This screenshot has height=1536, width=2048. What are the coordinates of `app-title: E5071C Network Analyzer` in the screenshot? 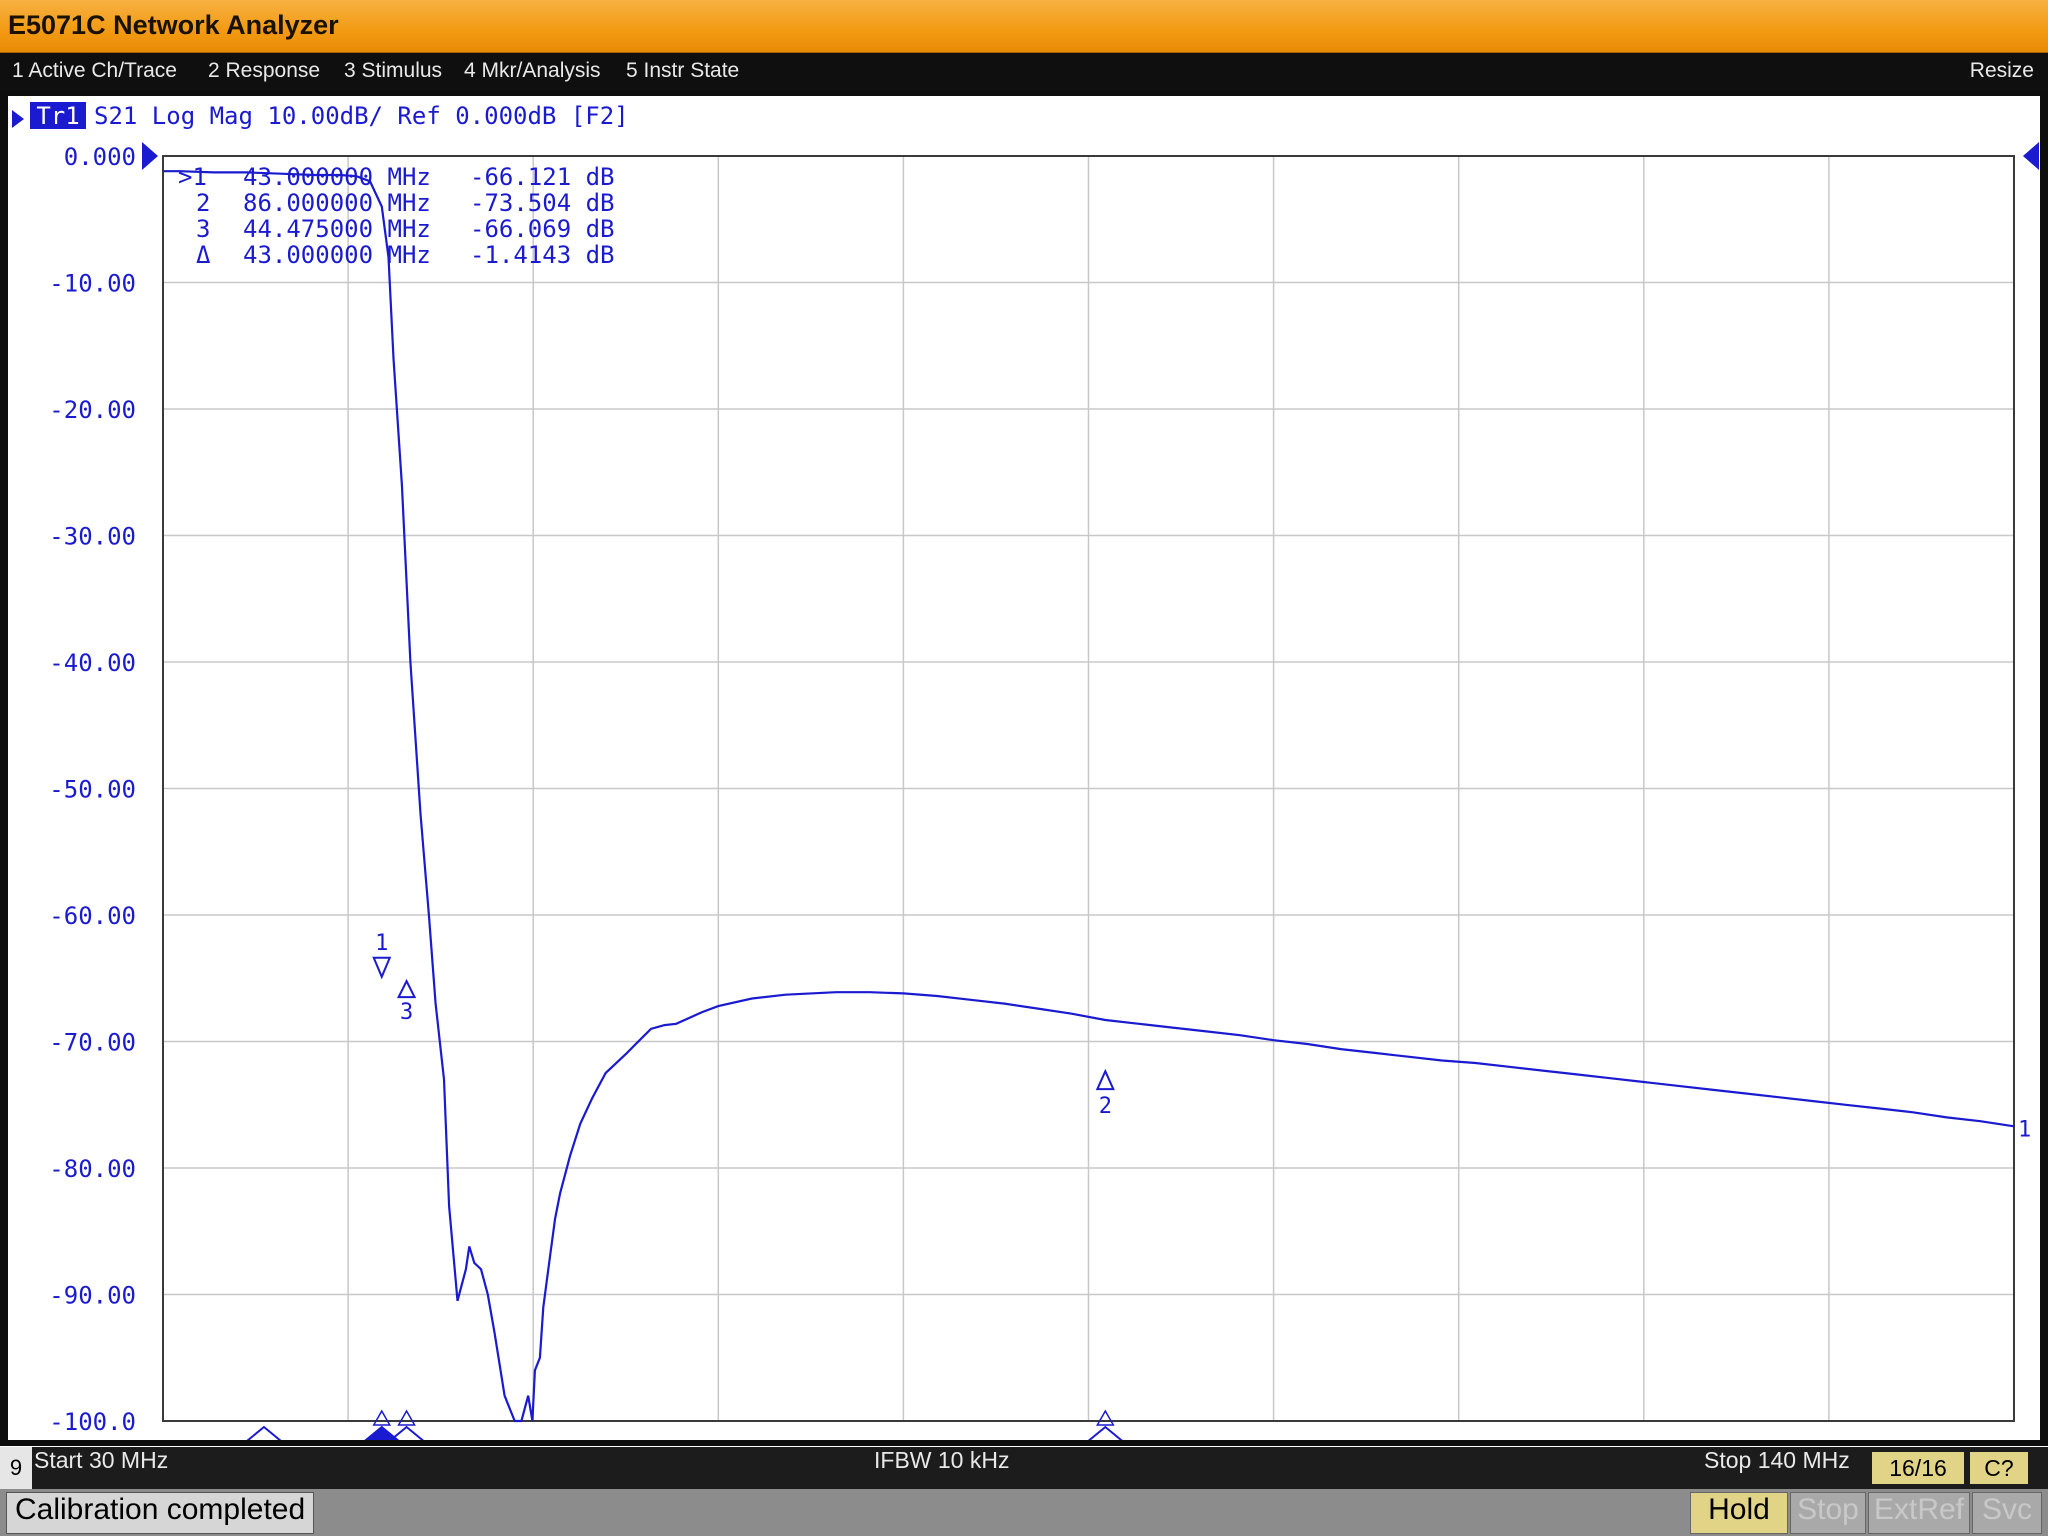 It's located at (173, 25).